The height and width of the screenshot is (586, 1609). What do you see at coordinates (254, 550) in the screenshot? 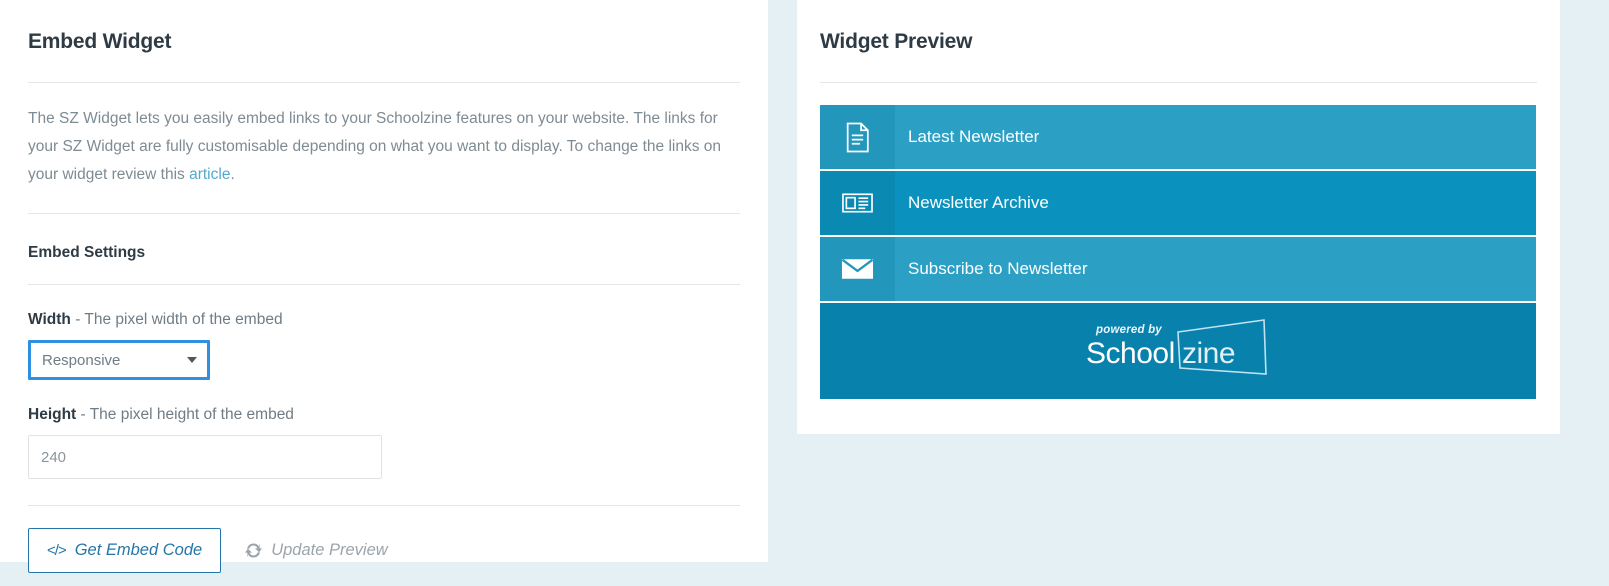
I see `refresh-icon` at bounding box center [254, 550].